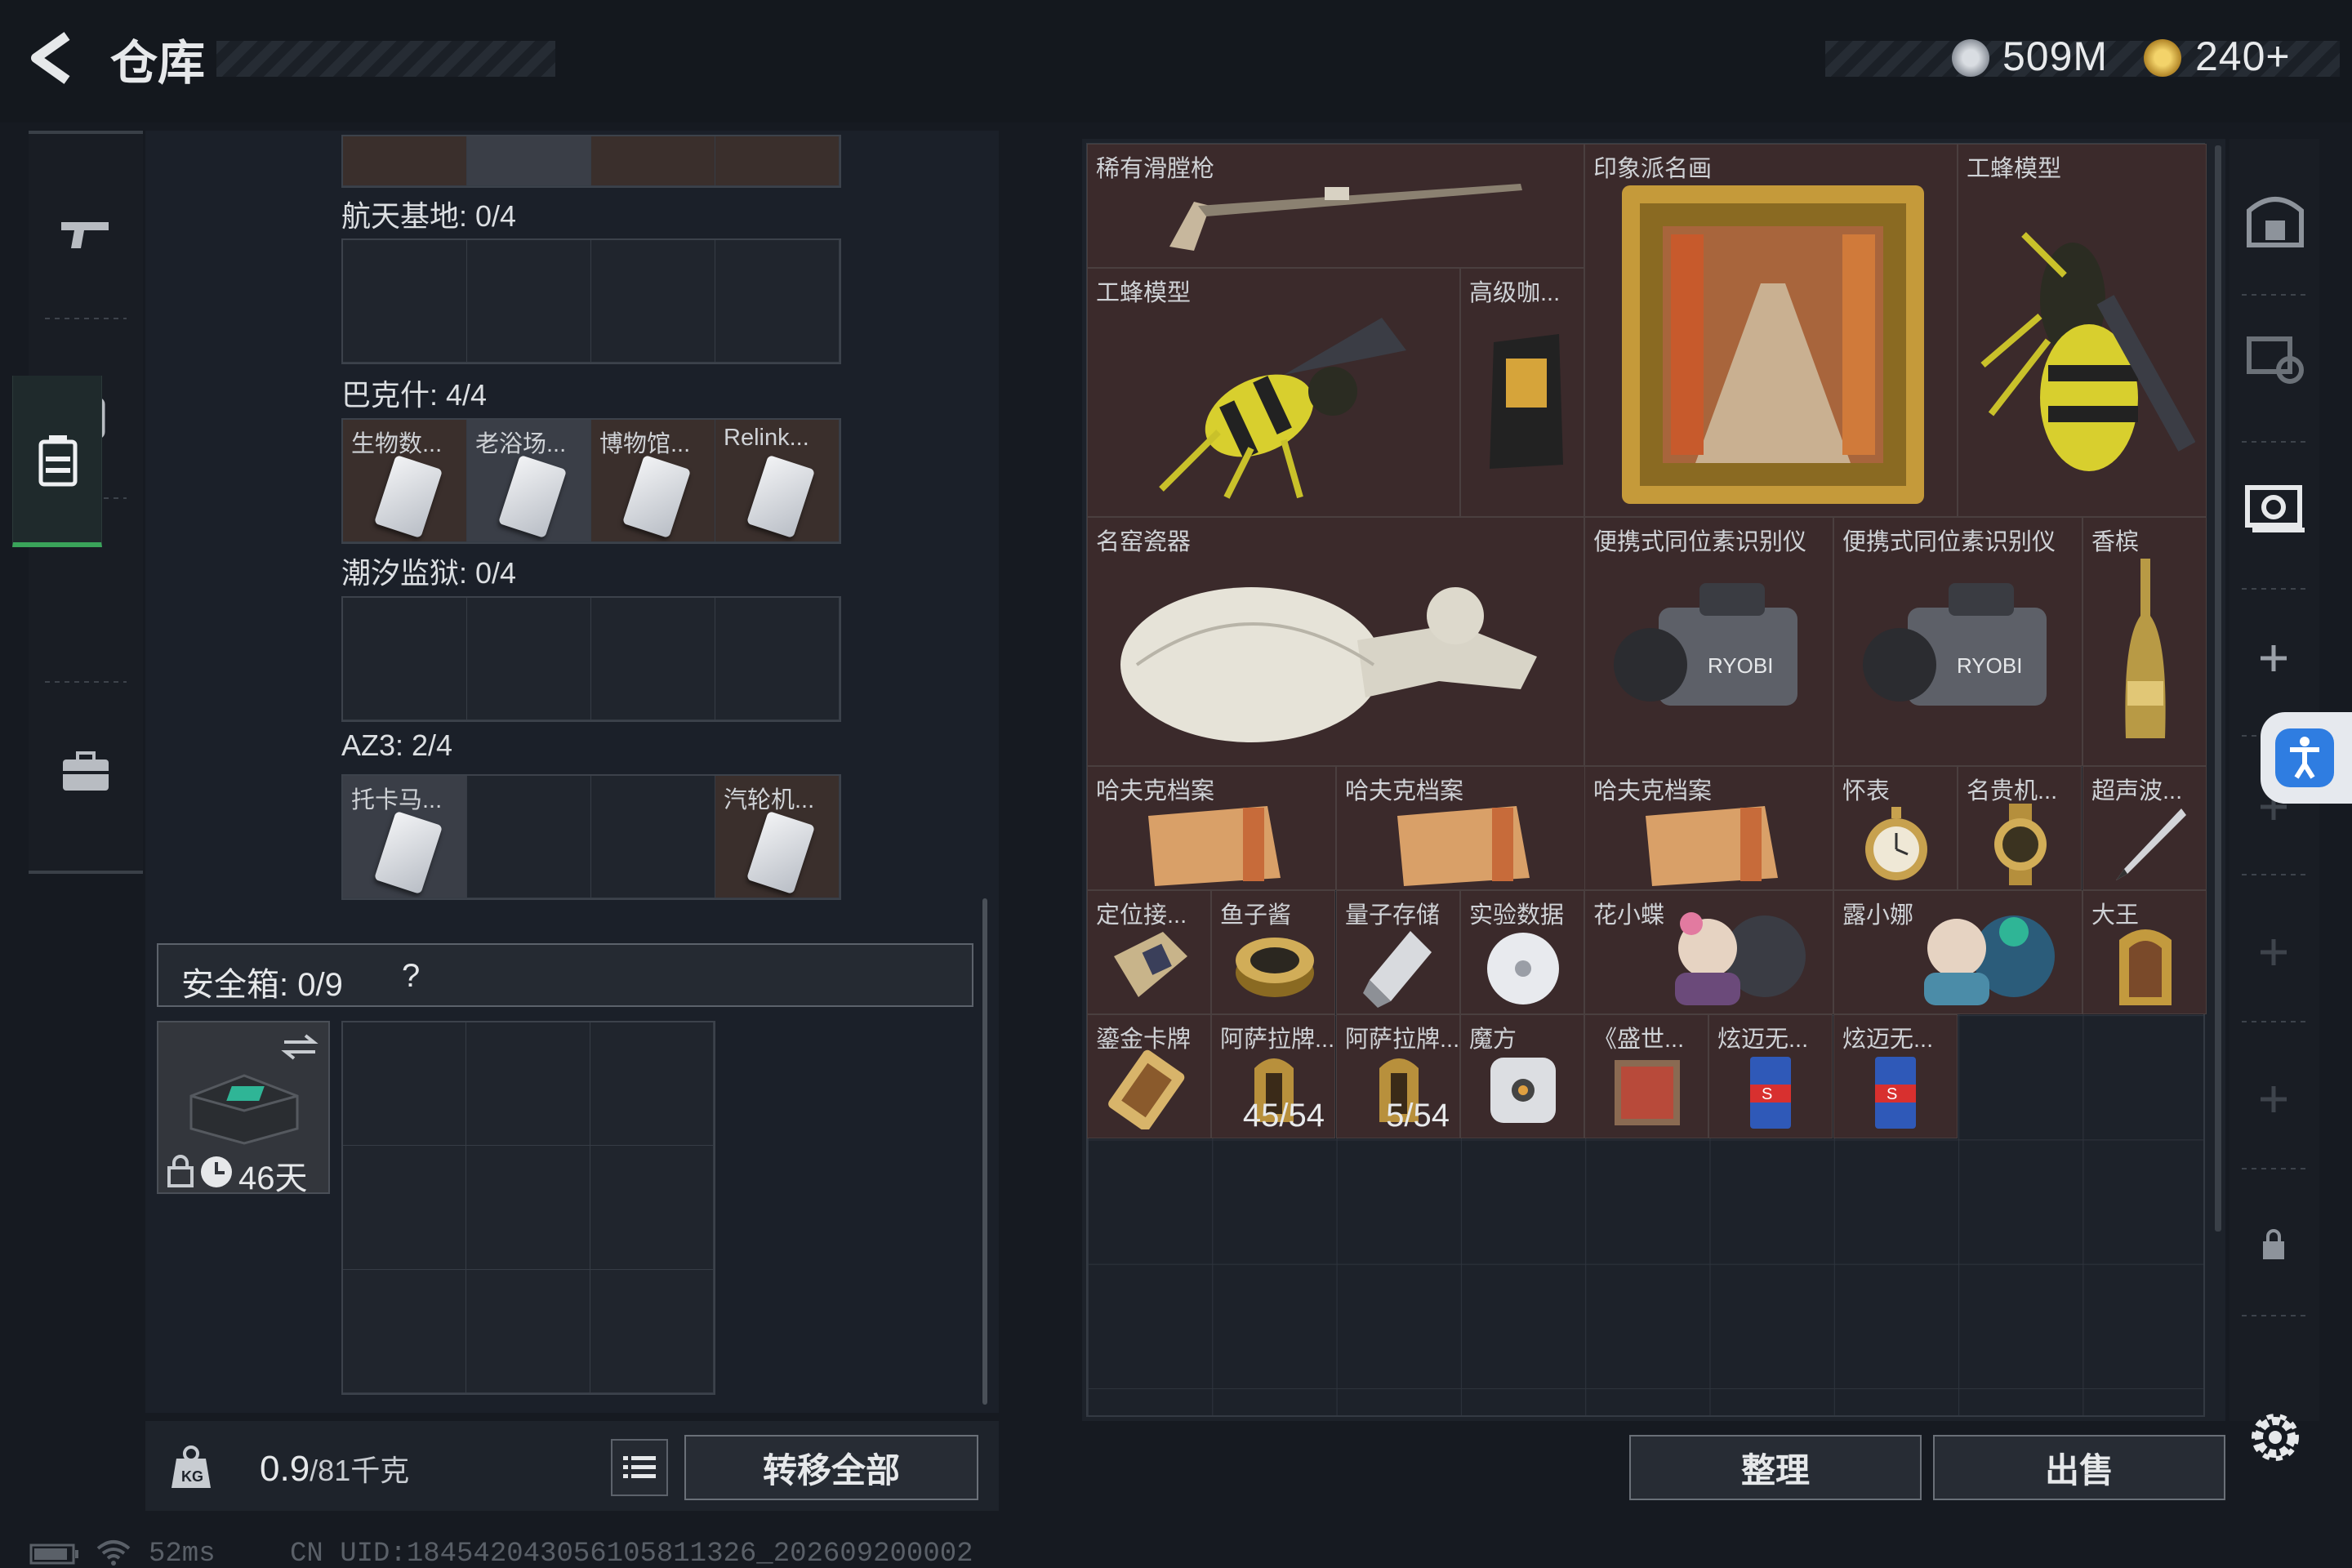 The width and height of the screenshot is (2352, 1568). What do you see at coordinates (2243, 56) in the screenshot?
I see `currency-gold-amount: 240+` at bounding box center [2243, 56].